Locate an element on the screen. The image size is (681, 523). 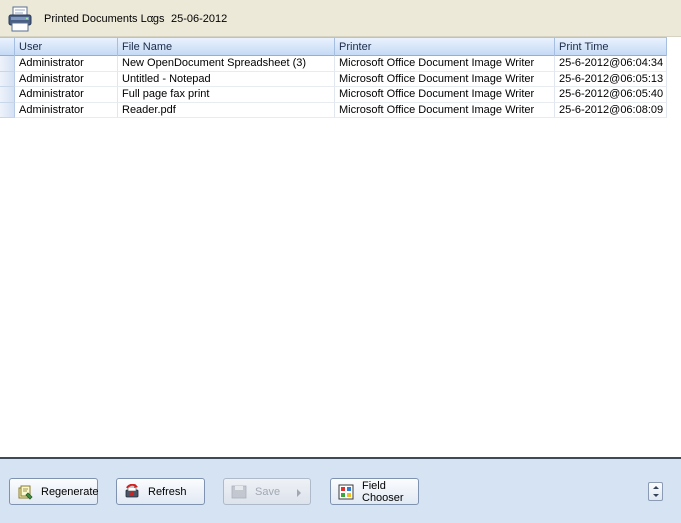
refresh-label: Refresh is located at coordinates (167, 491).